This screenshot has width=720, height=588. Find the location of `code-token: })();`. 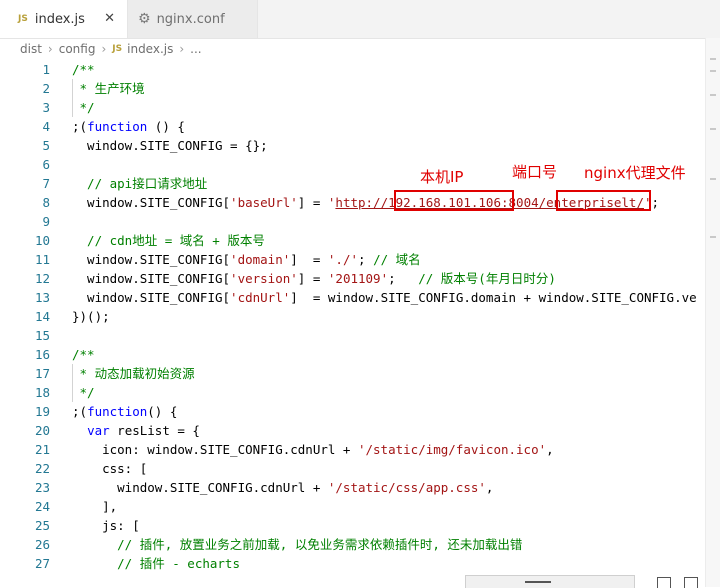

code-token: })(); is located at coordinates (91, 316).